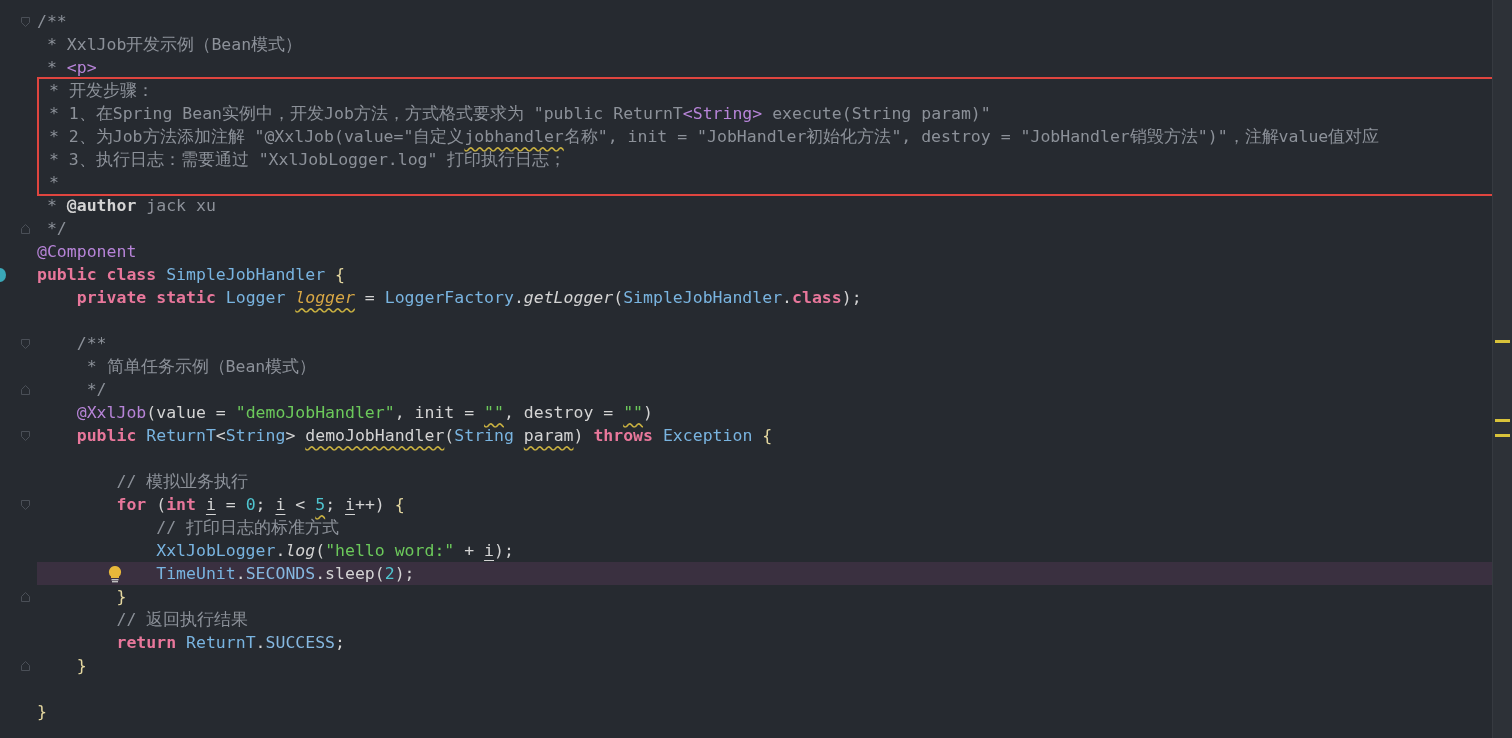 This screenshot has width=1512, height=738. I want to click on code-line: return ReturnT.SUCCESS;, so click(230, 643).